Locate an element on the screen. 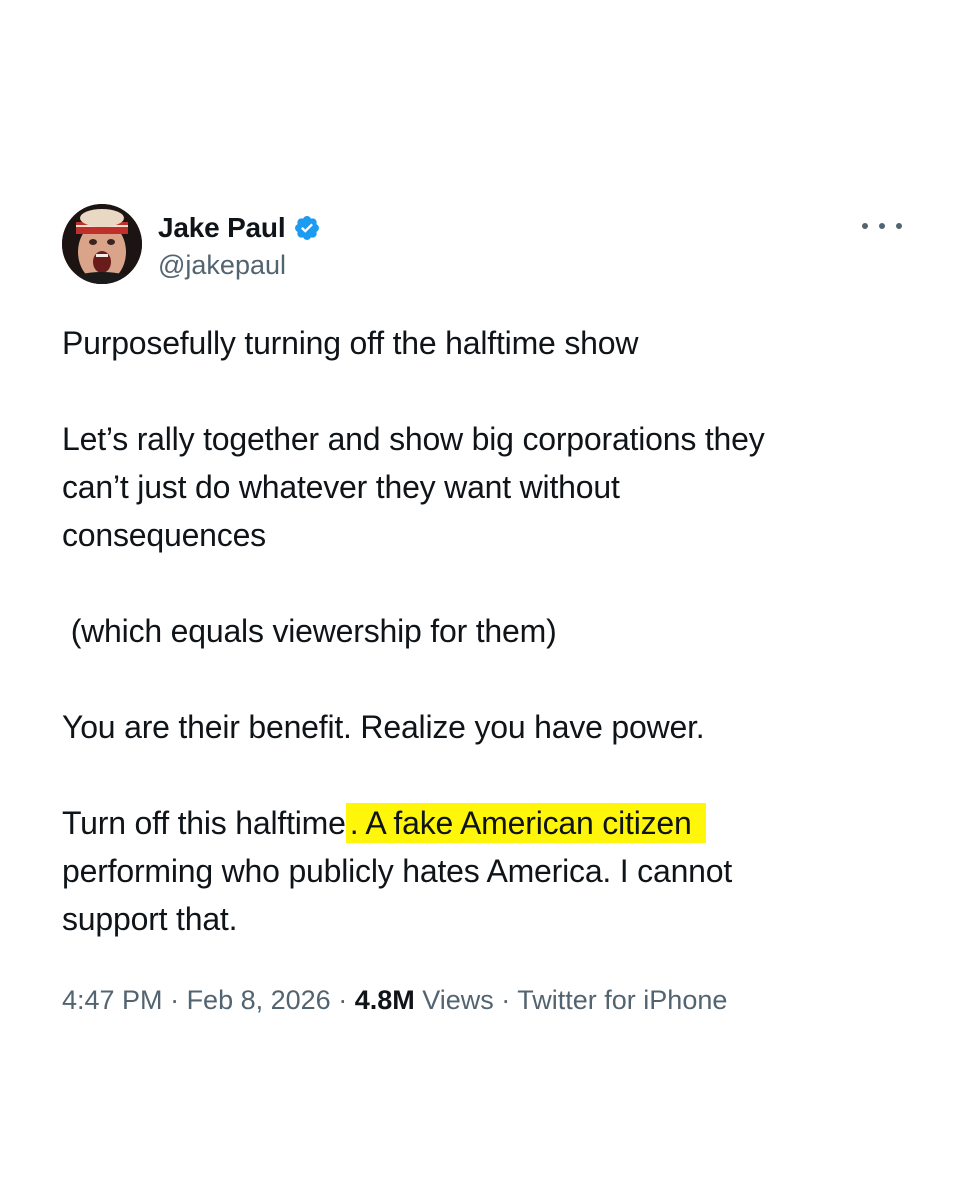 This screenshot has height=1200, width=960. author-names: Jake Paul @jakepaul is located at coordinates (239, 245).